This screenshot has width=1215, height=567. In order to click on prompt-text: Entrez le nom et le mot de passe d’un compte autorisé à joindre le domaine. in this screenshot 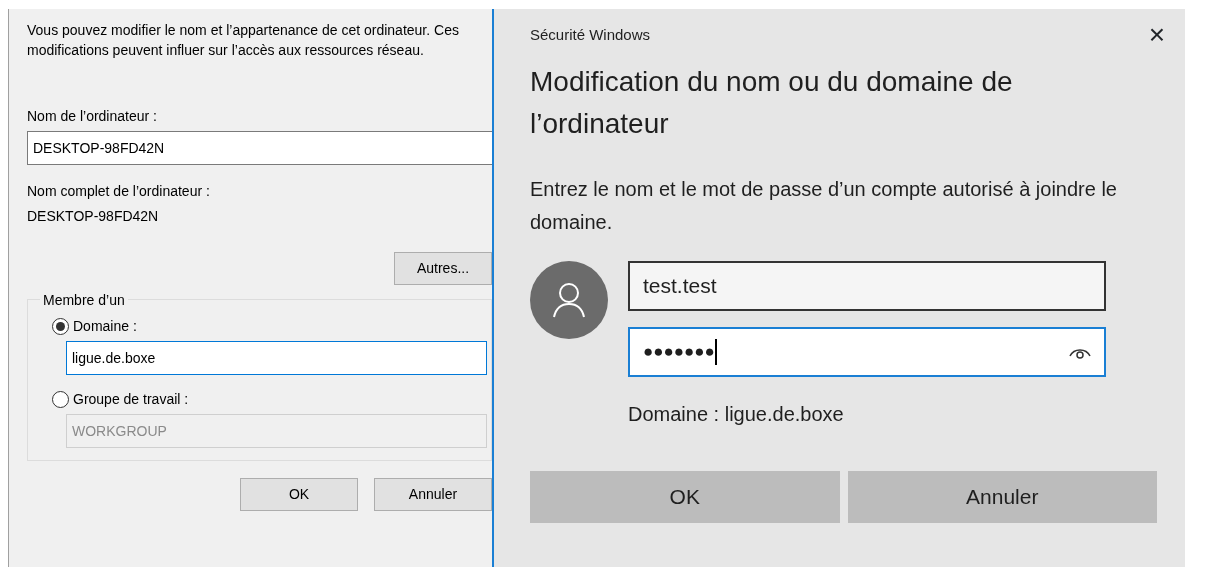, I will do `click(824, 206)`.